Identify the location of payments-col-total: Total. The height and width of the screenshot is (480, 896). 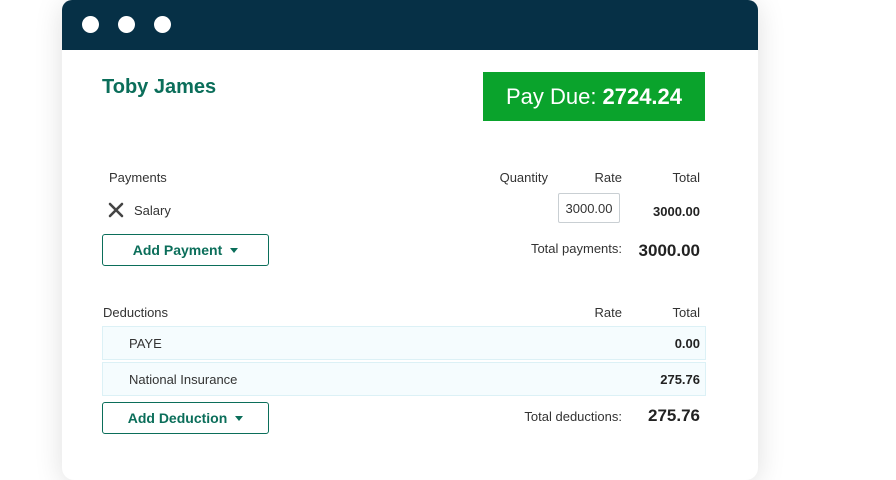
(686, 177).